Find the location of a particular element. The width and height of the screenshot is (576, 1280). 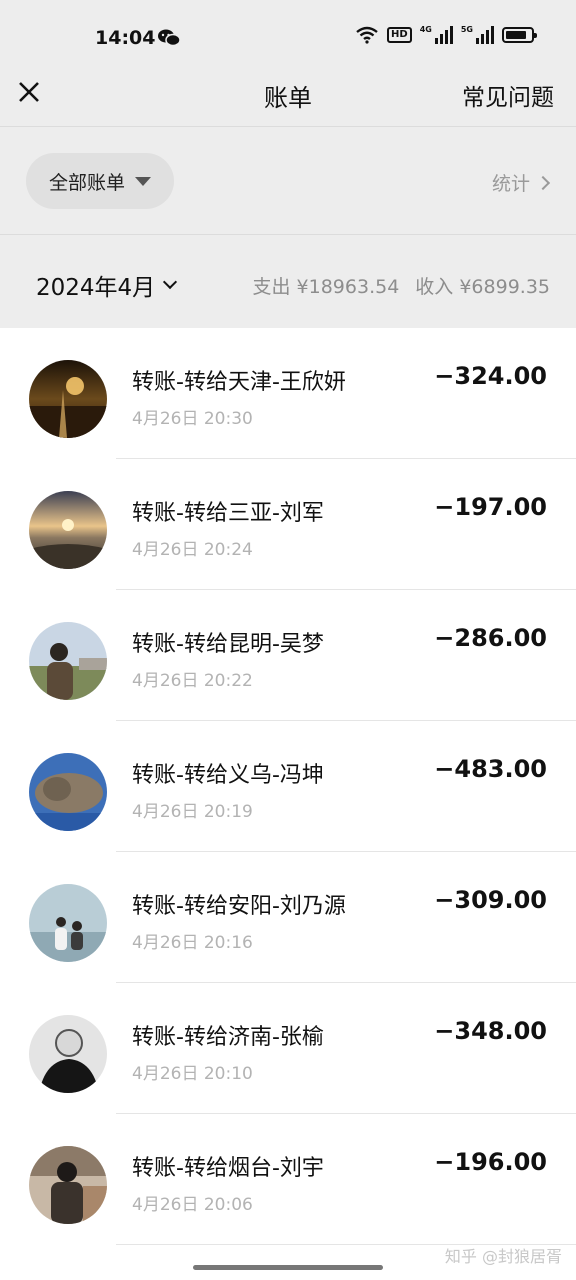

status-icons: HD 4G 5G is located at coordinates (446, 35).